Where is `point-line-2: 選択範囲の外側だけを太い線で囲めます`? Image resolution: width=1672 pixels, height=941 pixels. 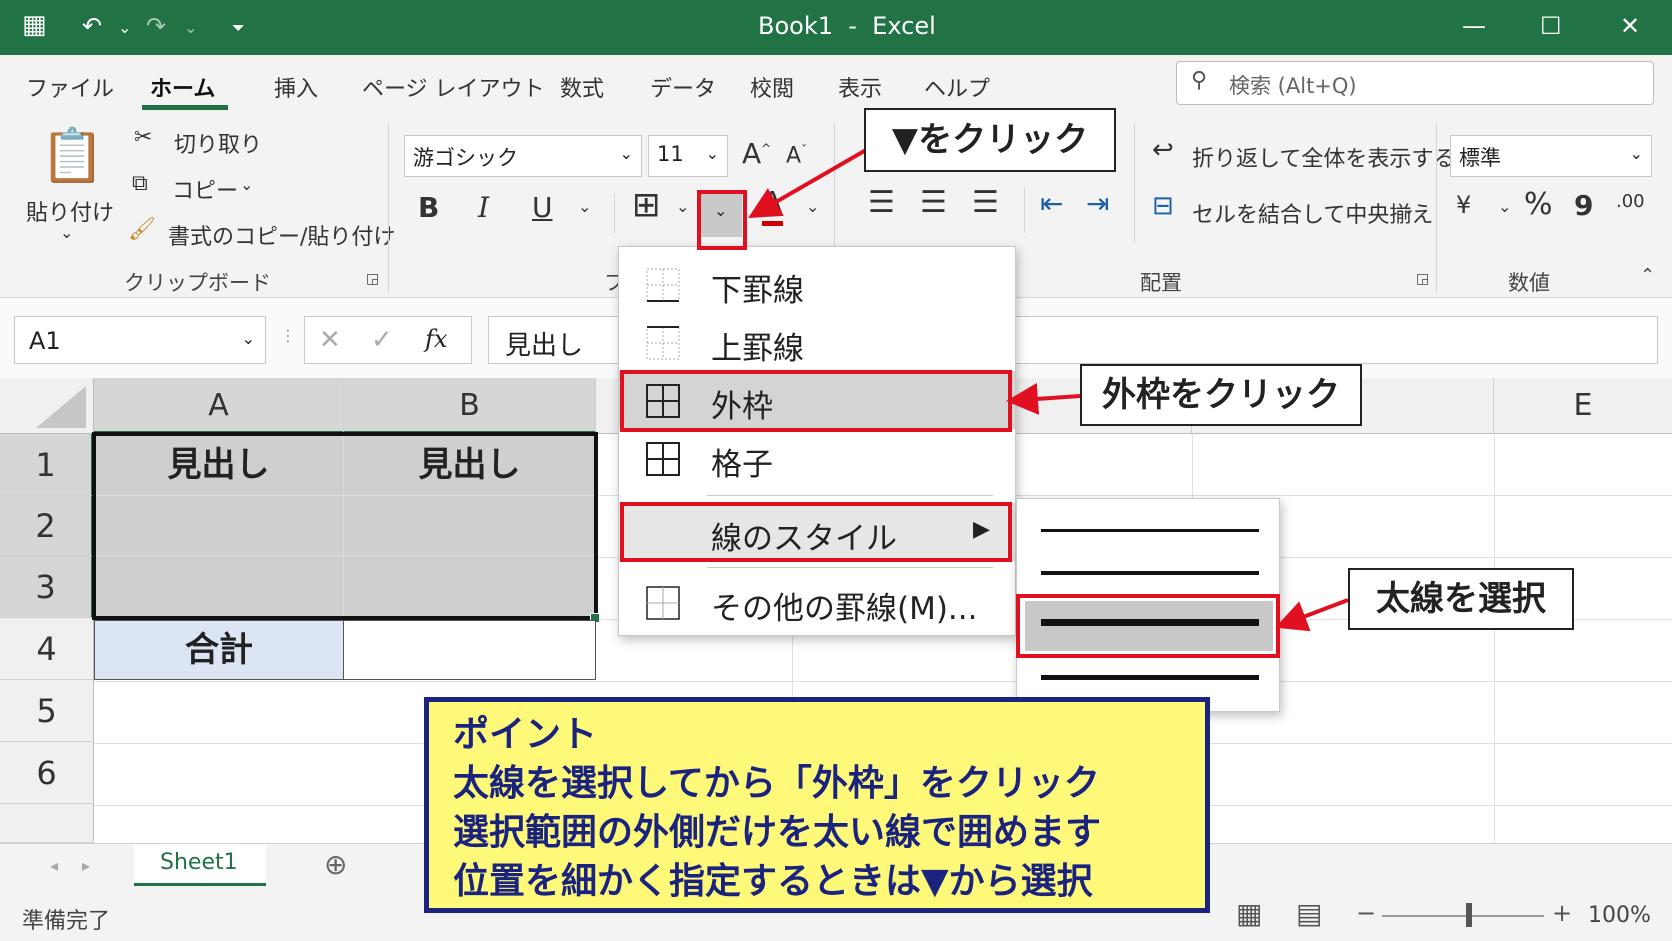 point-line-2: 選択範囲の外側だけを太い線で囲めます is located at coordinates (777, 832).